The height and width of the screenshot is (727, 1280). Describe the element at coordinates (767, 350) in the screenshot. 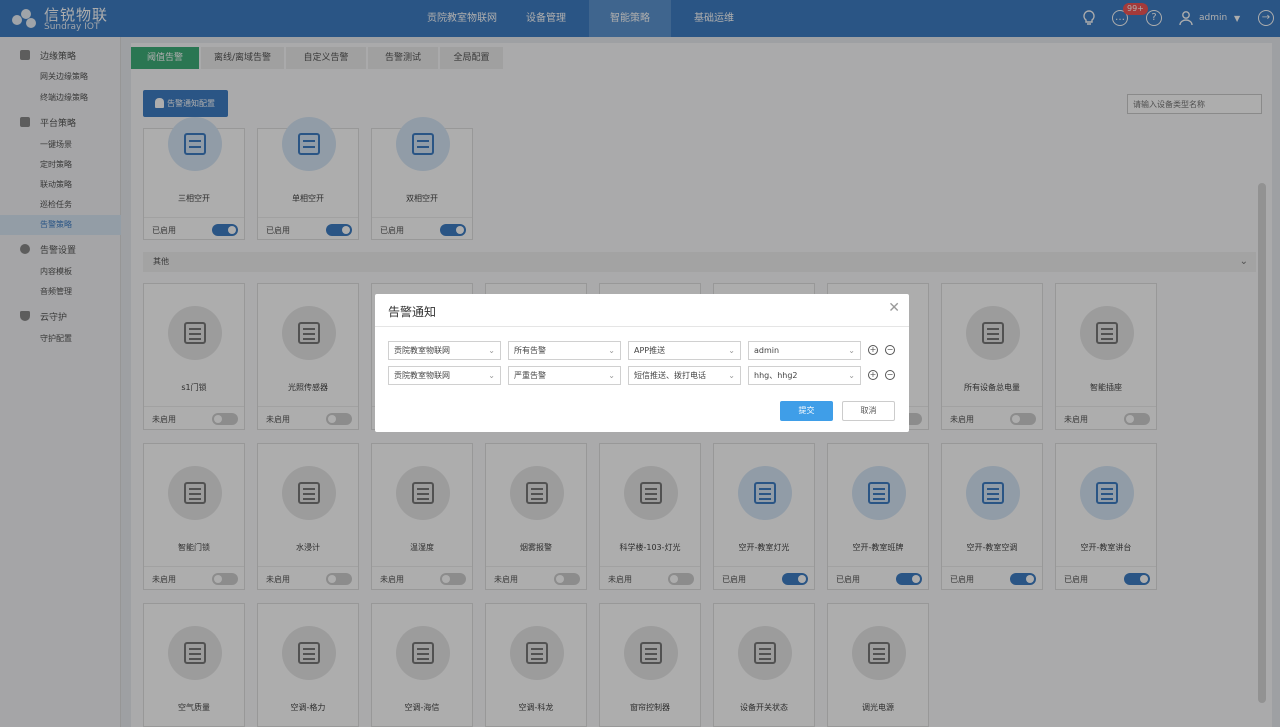

I see `receiver-value: admin` at that location.